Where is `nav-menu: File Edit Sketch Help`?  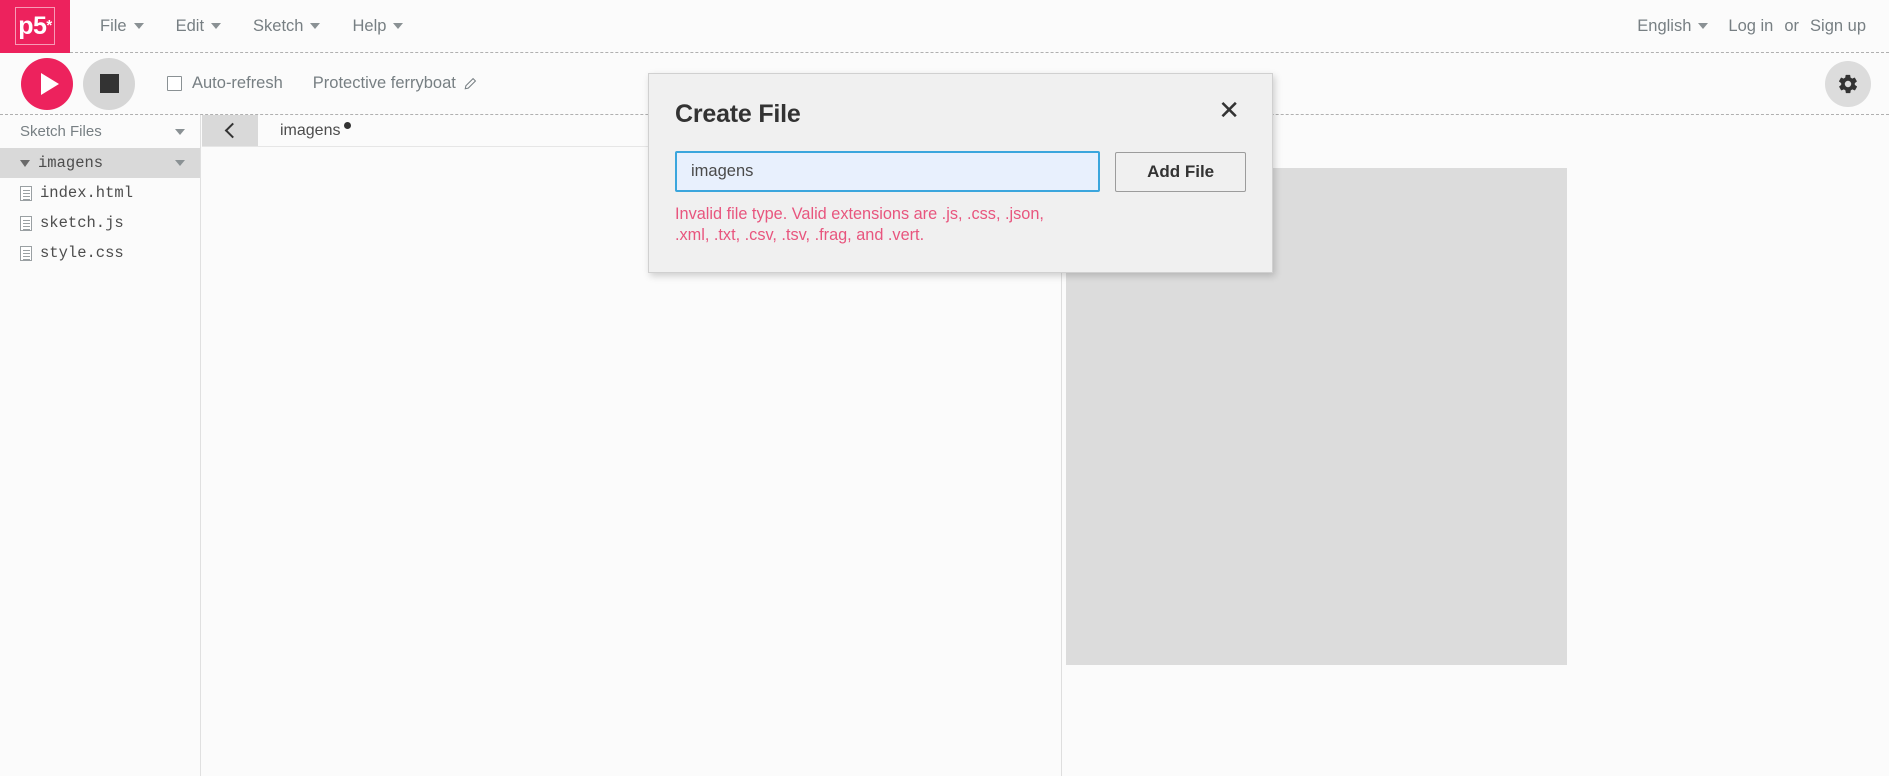 nav-menu: File Edit Sketch Help is located at coordinates (251, 26).